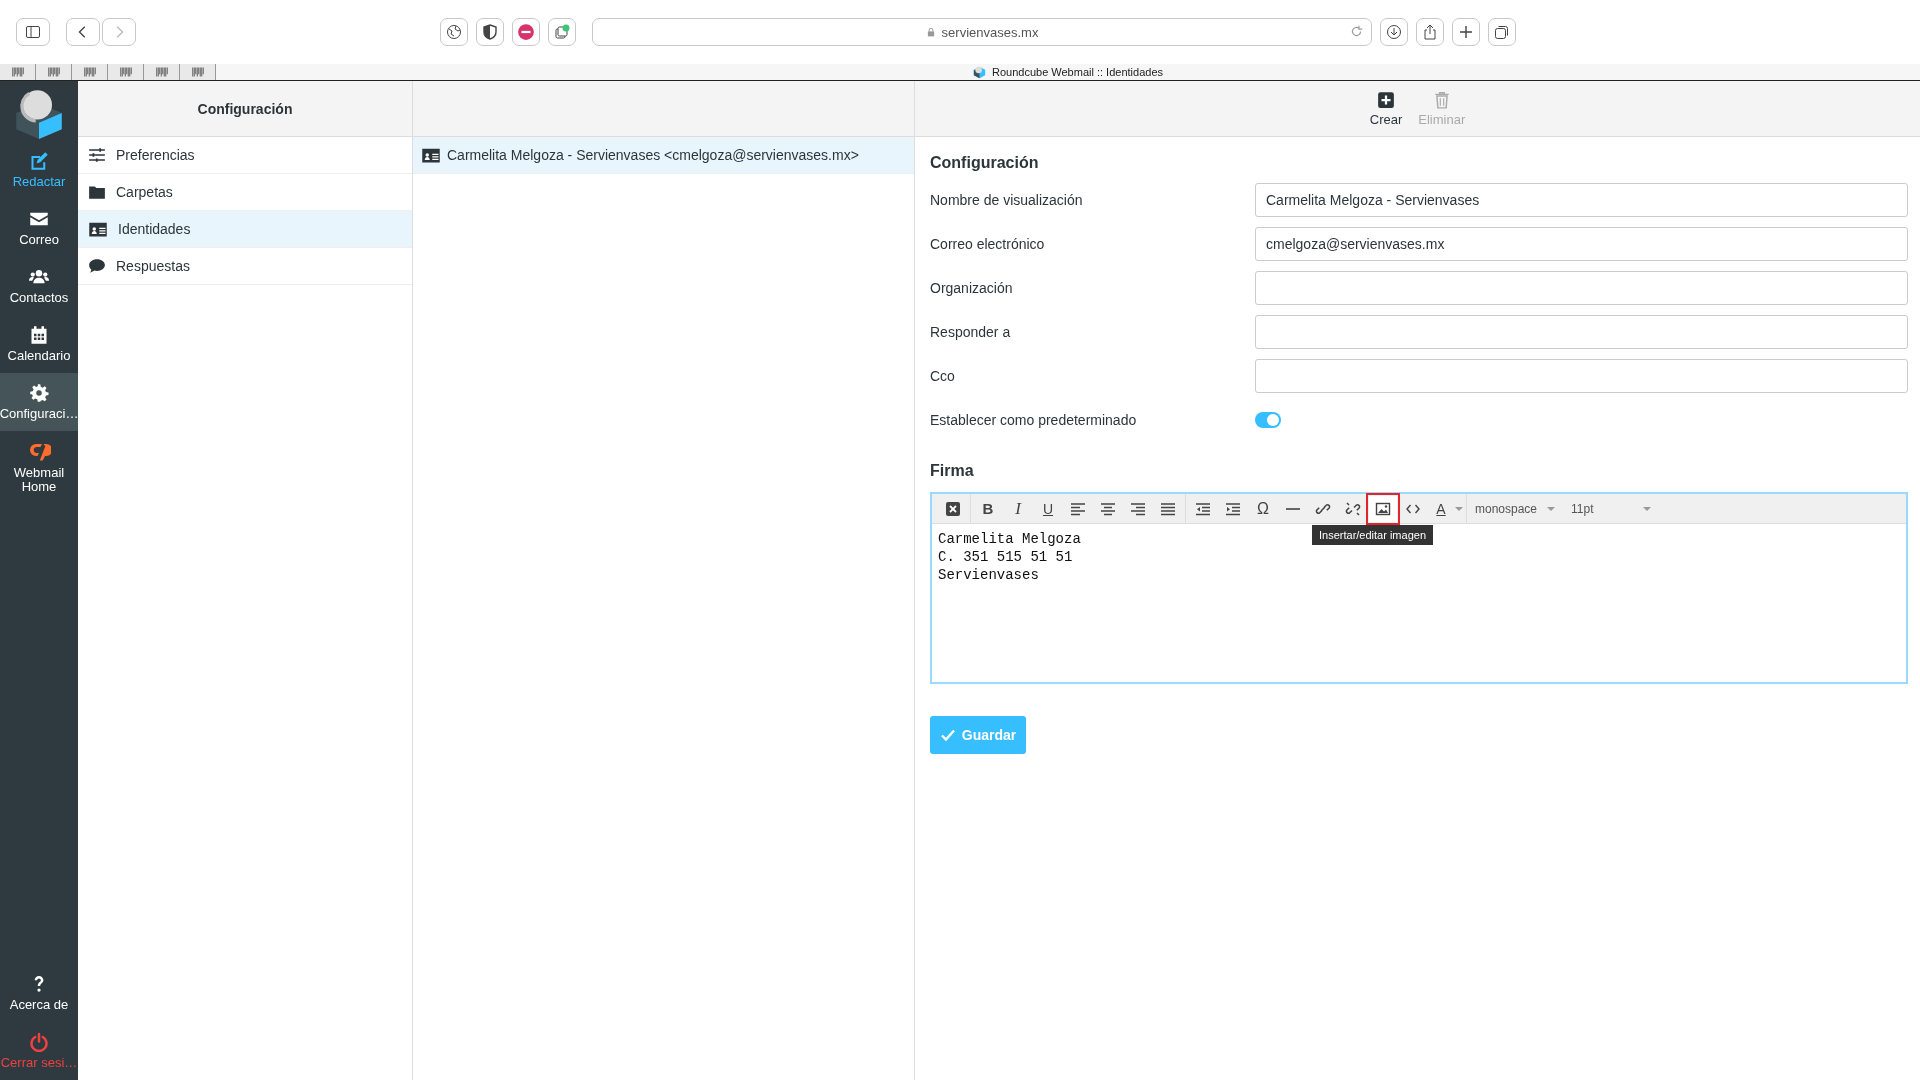 The width and height of the screenshot is (1920, 1080). What do you see at coordinates (953, 508) in the screenshot?
I see `clear-format-icon` at bounding box center [953, 508].